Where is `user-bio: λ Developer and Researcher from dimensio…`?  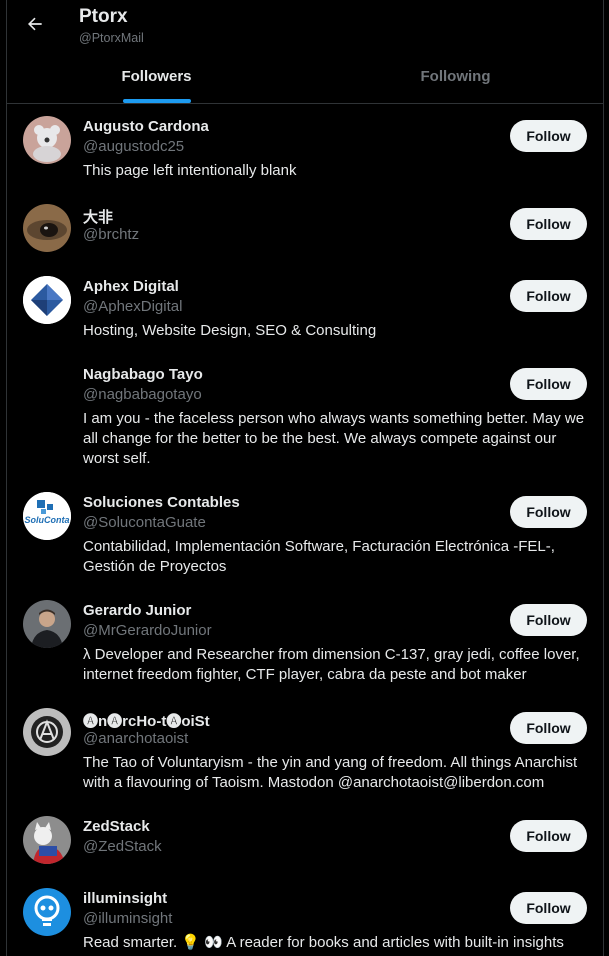 user-bio: λ Developer and Researcher from dimensio… is located at coordinates (331, 664).